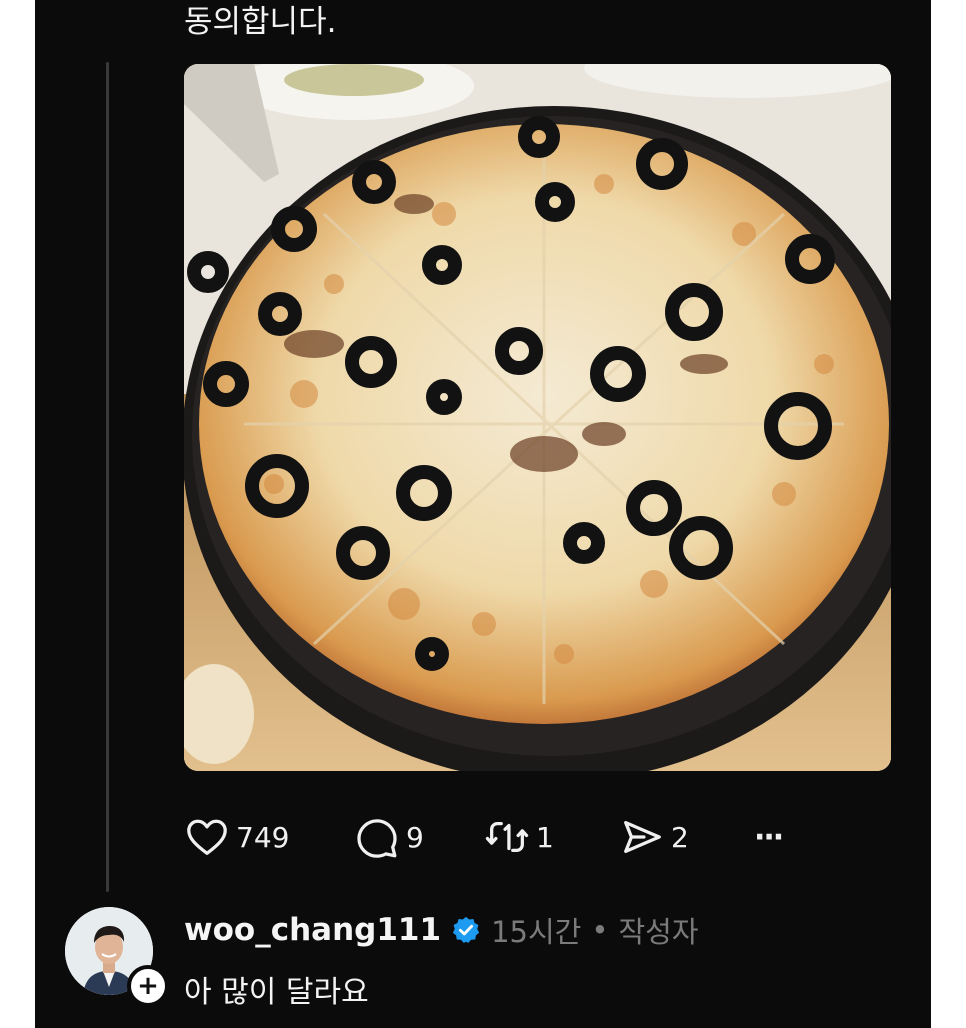  I want to click on heart-icon, so click(207, 837).